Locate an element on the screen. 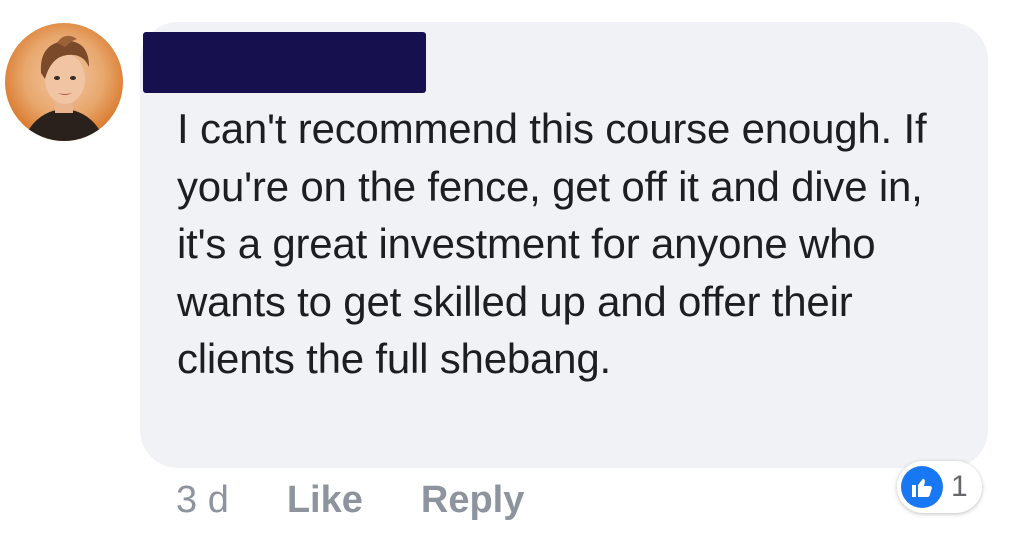 This screenshot has width=1024, height=559. thumbs-up-icon is located at coordinates (922, 487).